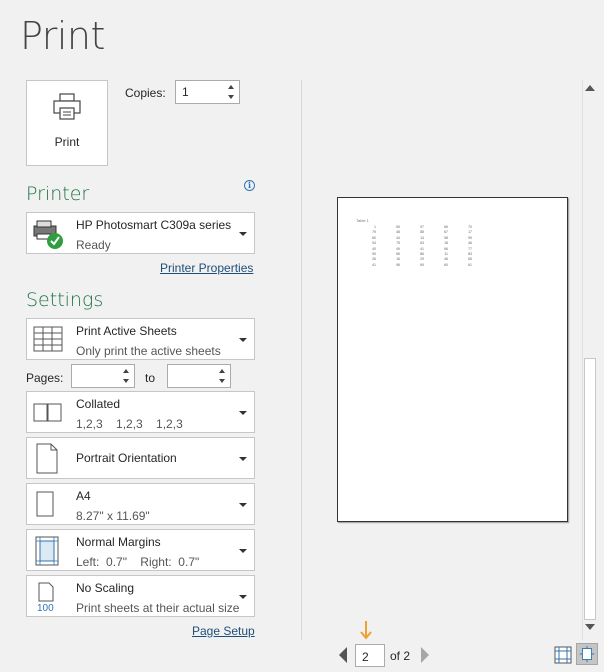 The height and width of the screenshot is (672, 604). Describe the element at coordinates (374, 264) in the screenshot. I see `table-cell: 41` at that location.